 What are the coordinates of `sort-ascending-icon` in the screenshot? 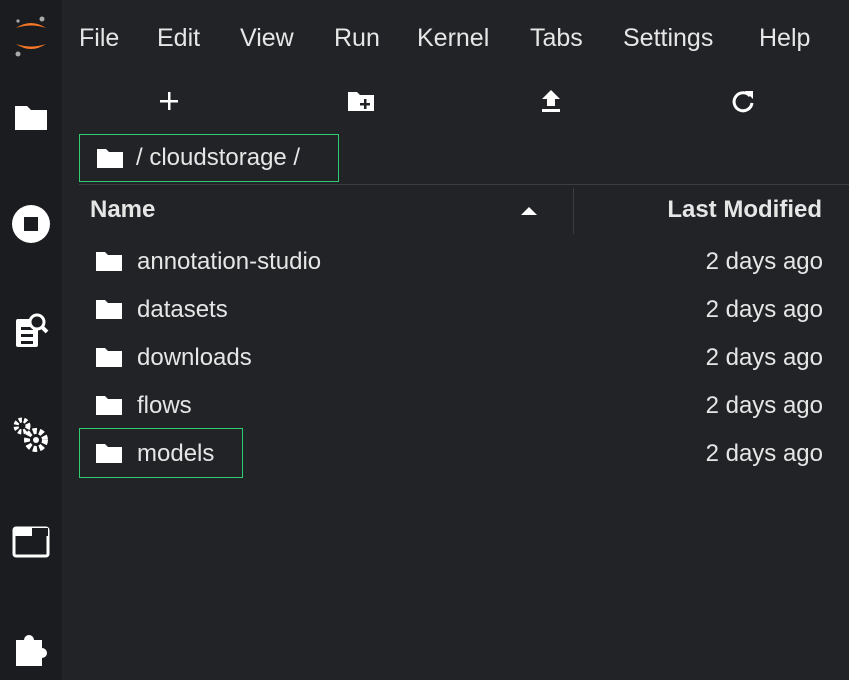 It's located at (529, 211).